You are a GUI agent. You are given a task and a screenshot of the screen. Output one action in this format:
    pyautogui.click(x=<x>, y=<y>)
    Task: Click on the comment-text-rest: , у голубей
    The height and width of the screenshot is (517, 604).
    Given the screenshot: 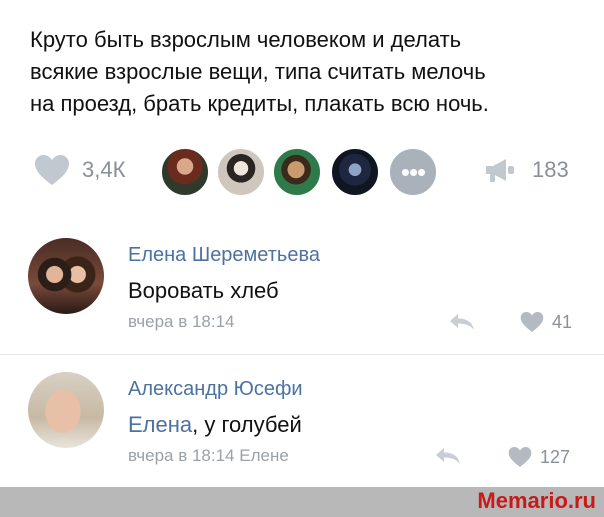 What is the action you would take?
    pyautogui.click(x=247, y=424)
    